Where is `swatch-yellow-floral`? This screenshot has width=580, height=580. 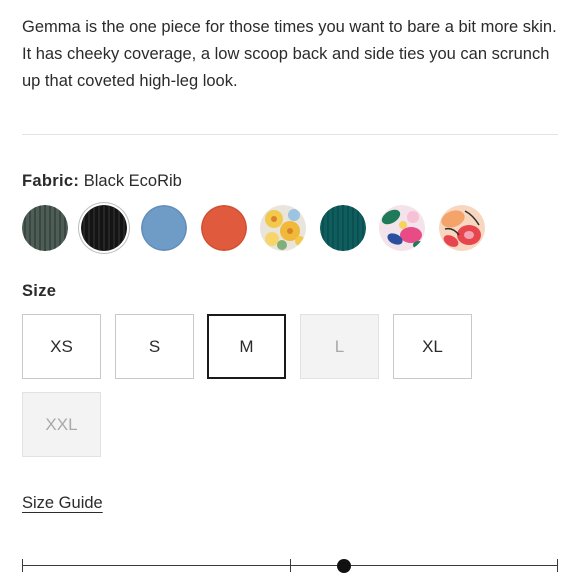
swatch-yellow-floral is located at coordinates (283, 228).